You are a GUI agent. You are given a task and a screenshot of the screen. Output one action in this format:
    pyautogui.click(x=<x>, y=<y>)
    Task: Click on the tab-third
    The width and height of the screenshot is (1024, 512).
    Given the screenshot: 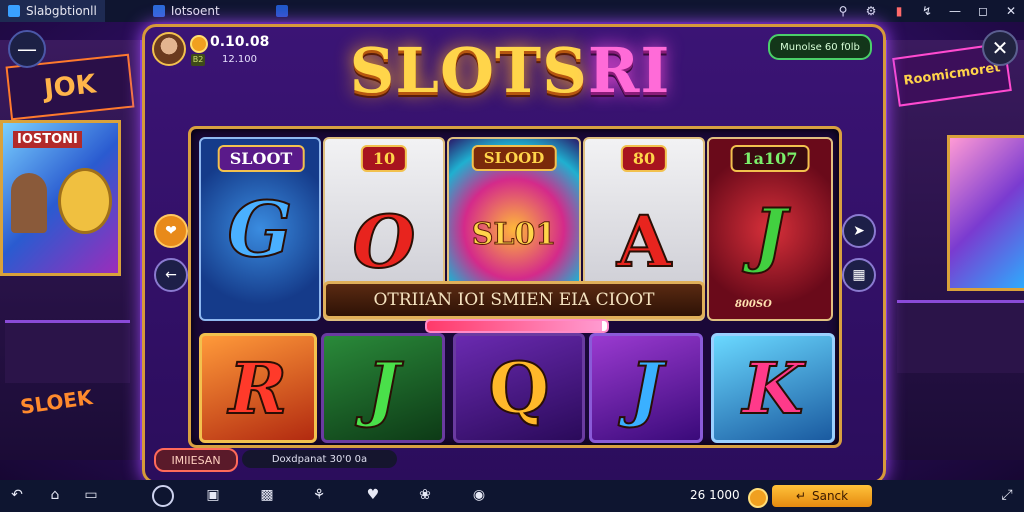 What is the action you would take?
    pyautogui.click(x=282, y=11)
    